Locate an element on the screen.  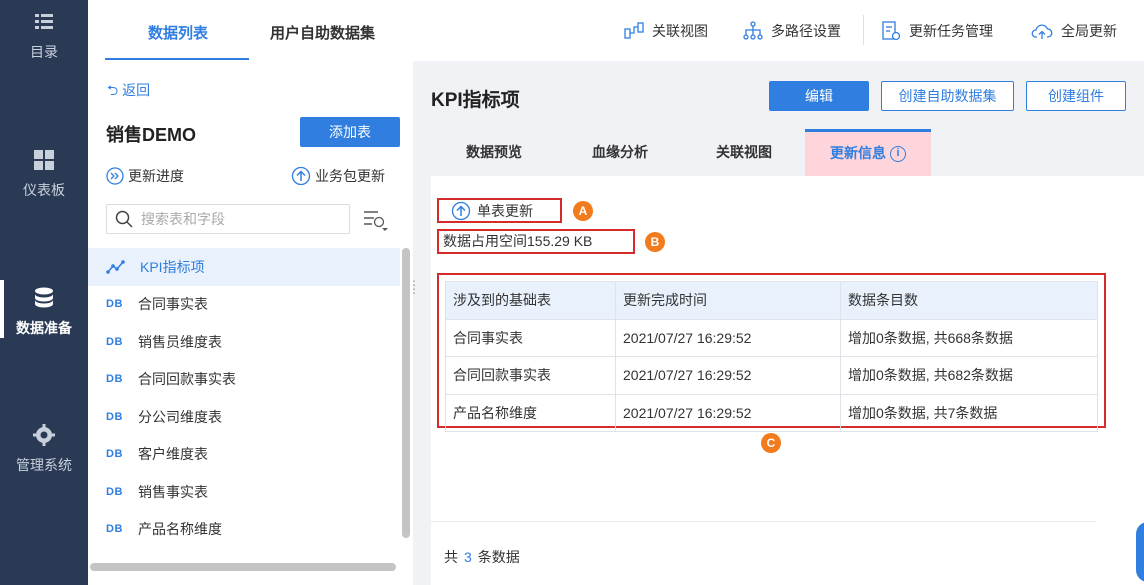
single-table-update-button: 单表更新 is located at coordinates (499, 210).